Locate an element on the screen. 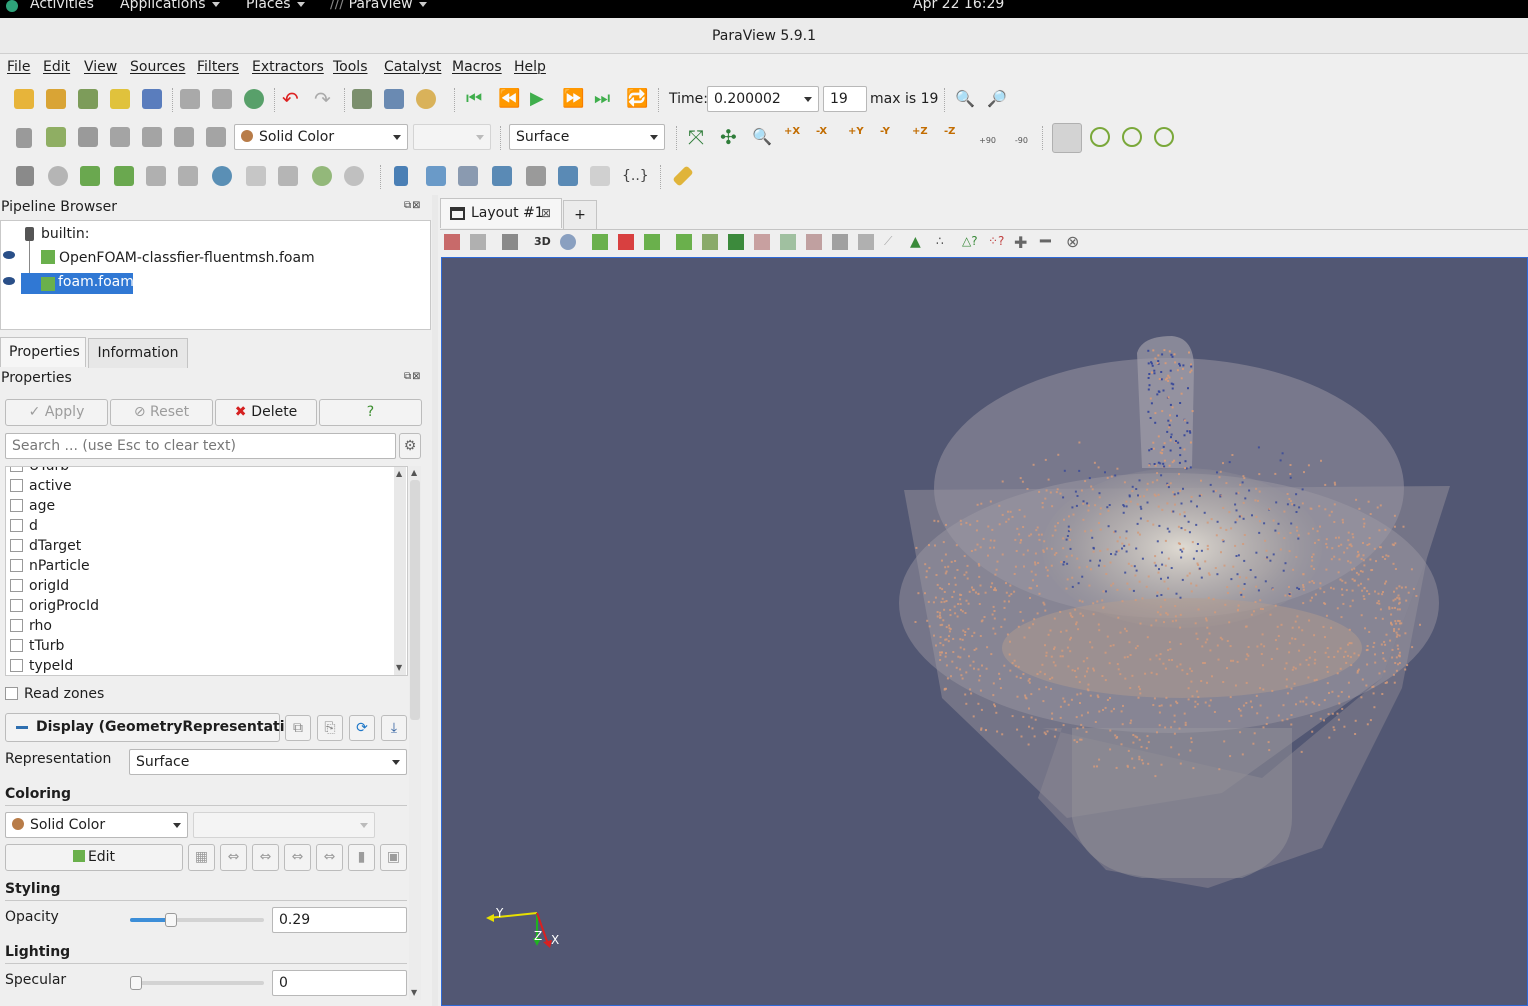 The width and height of the screenshot is (1528, 1006). ruler-icon is located at coordinates (683, 176).